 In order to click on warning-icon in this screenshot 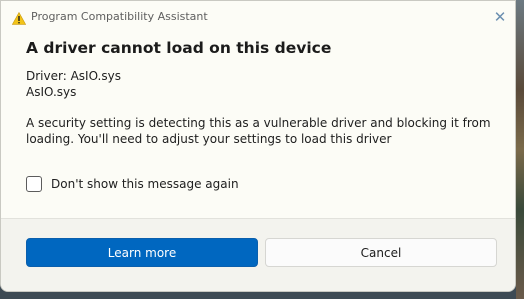, I will do `click(19, 17)`.